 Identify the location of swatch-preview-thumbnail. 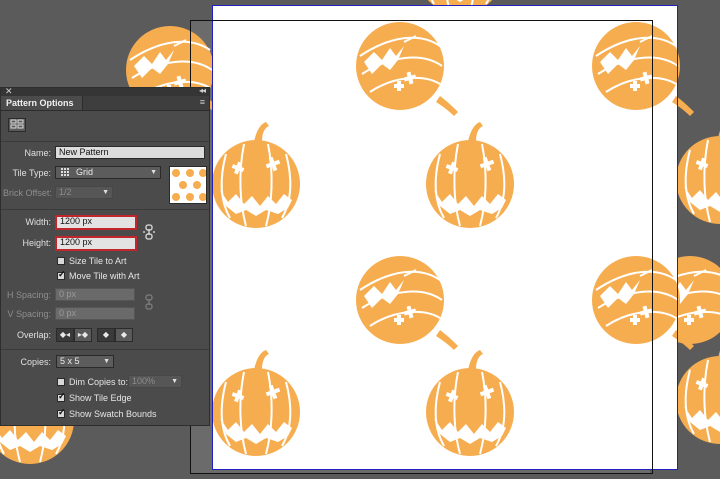
(188, 185).